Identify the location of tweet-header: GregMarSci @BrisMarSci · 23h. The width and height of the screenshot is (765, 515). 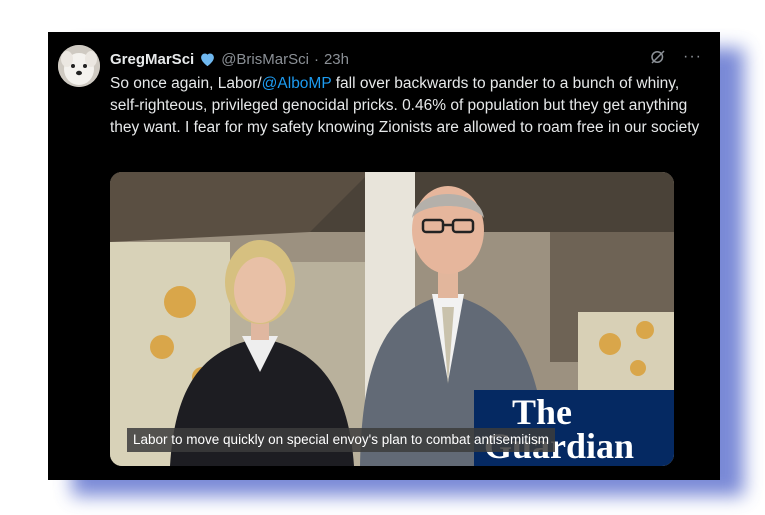
(400, 59).